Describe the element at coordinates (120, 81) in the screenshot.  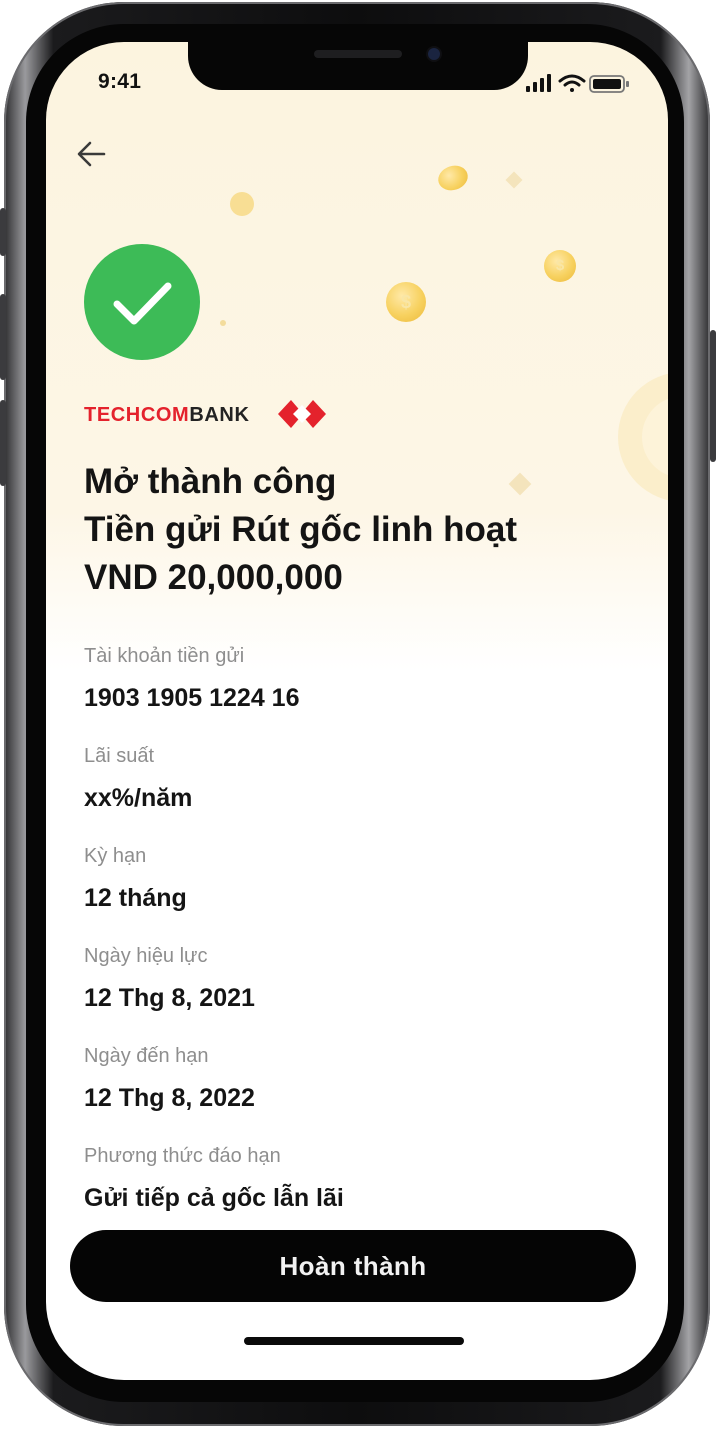
I see `status-time: 9:41` at that location.